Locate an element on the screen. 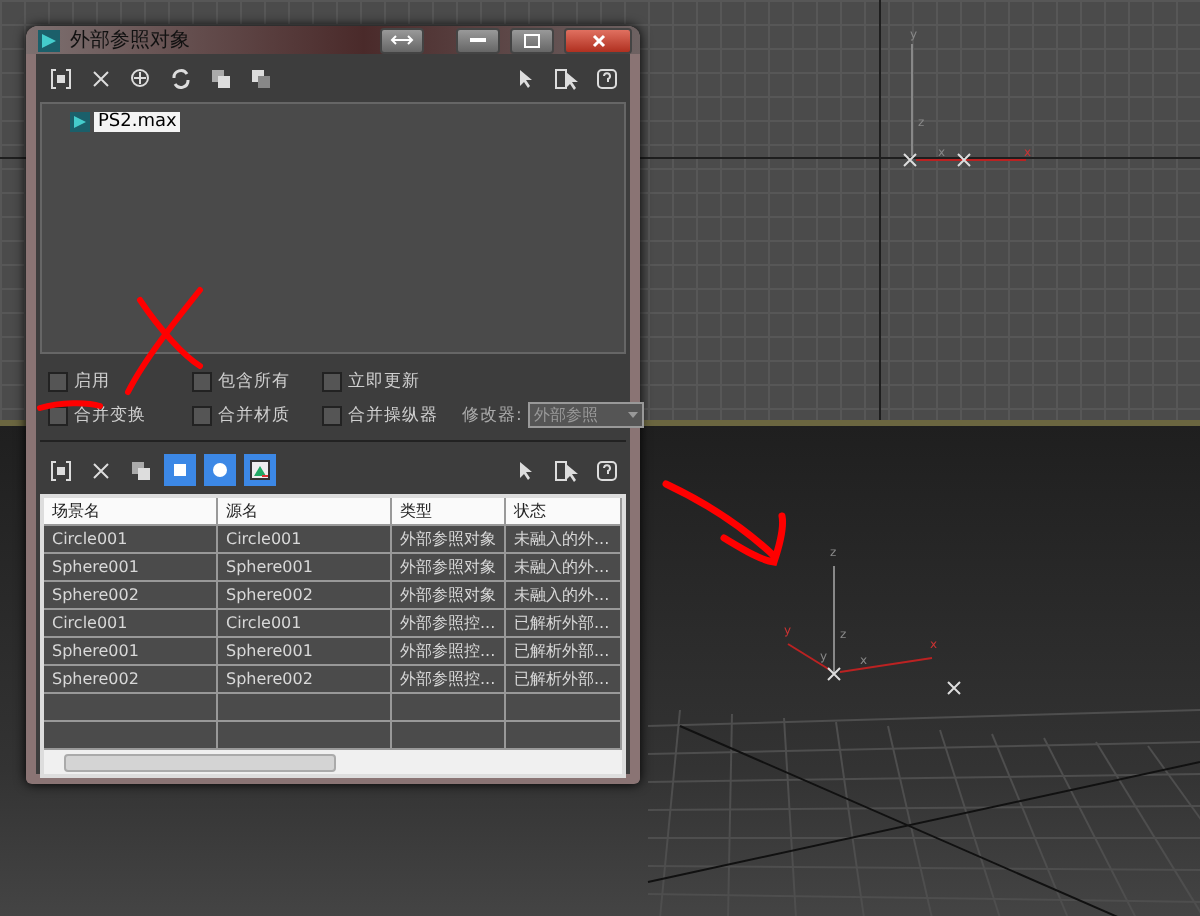 This screenshot has width=1200, height=916. maximize-icon is located at coordinates (532, 40).